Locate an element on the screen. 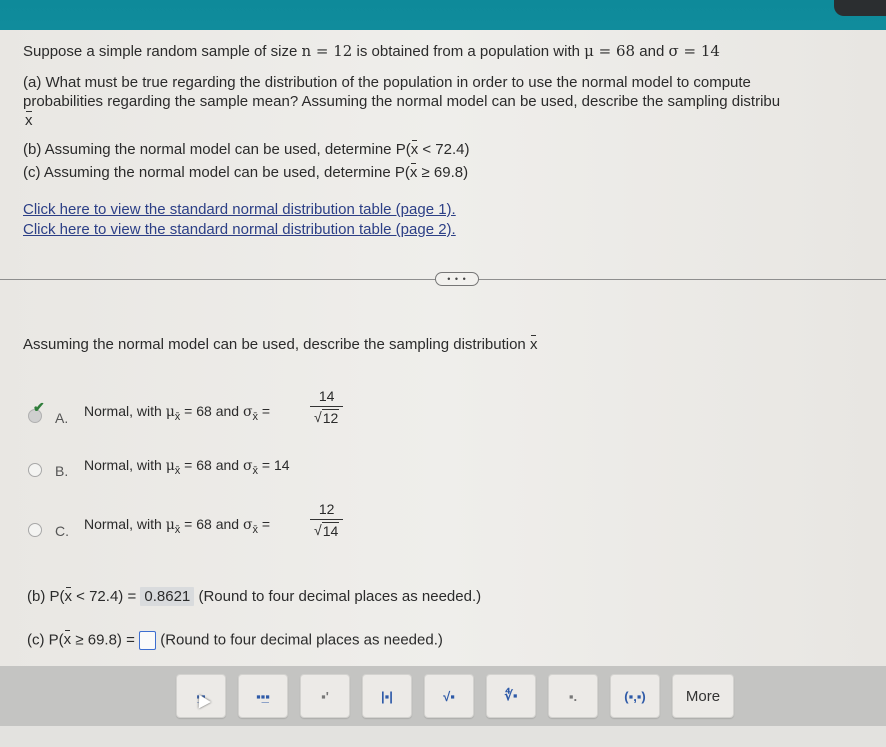 Image resolution: width=886 pixels, height=747 pixels. population-sd: σ = 14 is located at coordinates (694, 51).